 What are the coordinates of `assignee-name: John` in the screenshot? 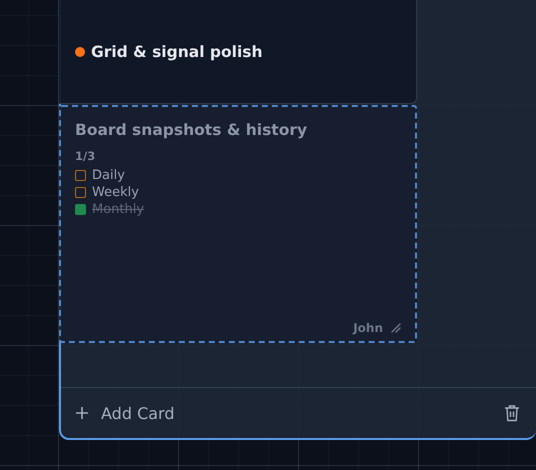 It's located at (368, 328).